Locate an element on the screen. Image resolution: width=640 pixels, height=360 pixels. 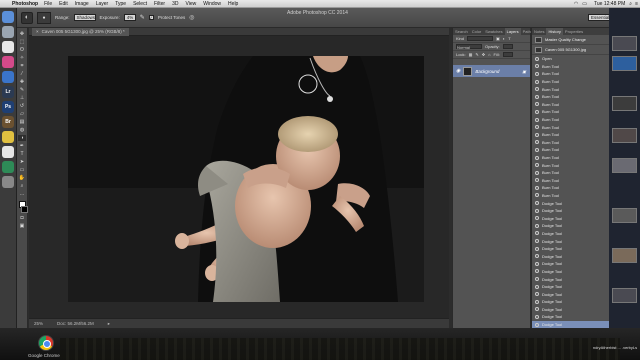
healing-brush-tool-icon: ✚ is located at coordinates (22, 82).